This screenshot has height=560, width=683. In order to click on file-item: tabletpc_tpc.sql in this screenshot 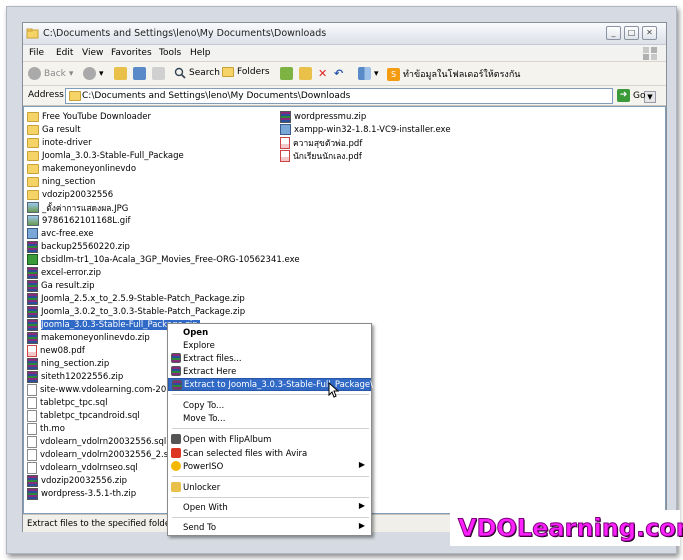, I will do `click(67, 402)`.